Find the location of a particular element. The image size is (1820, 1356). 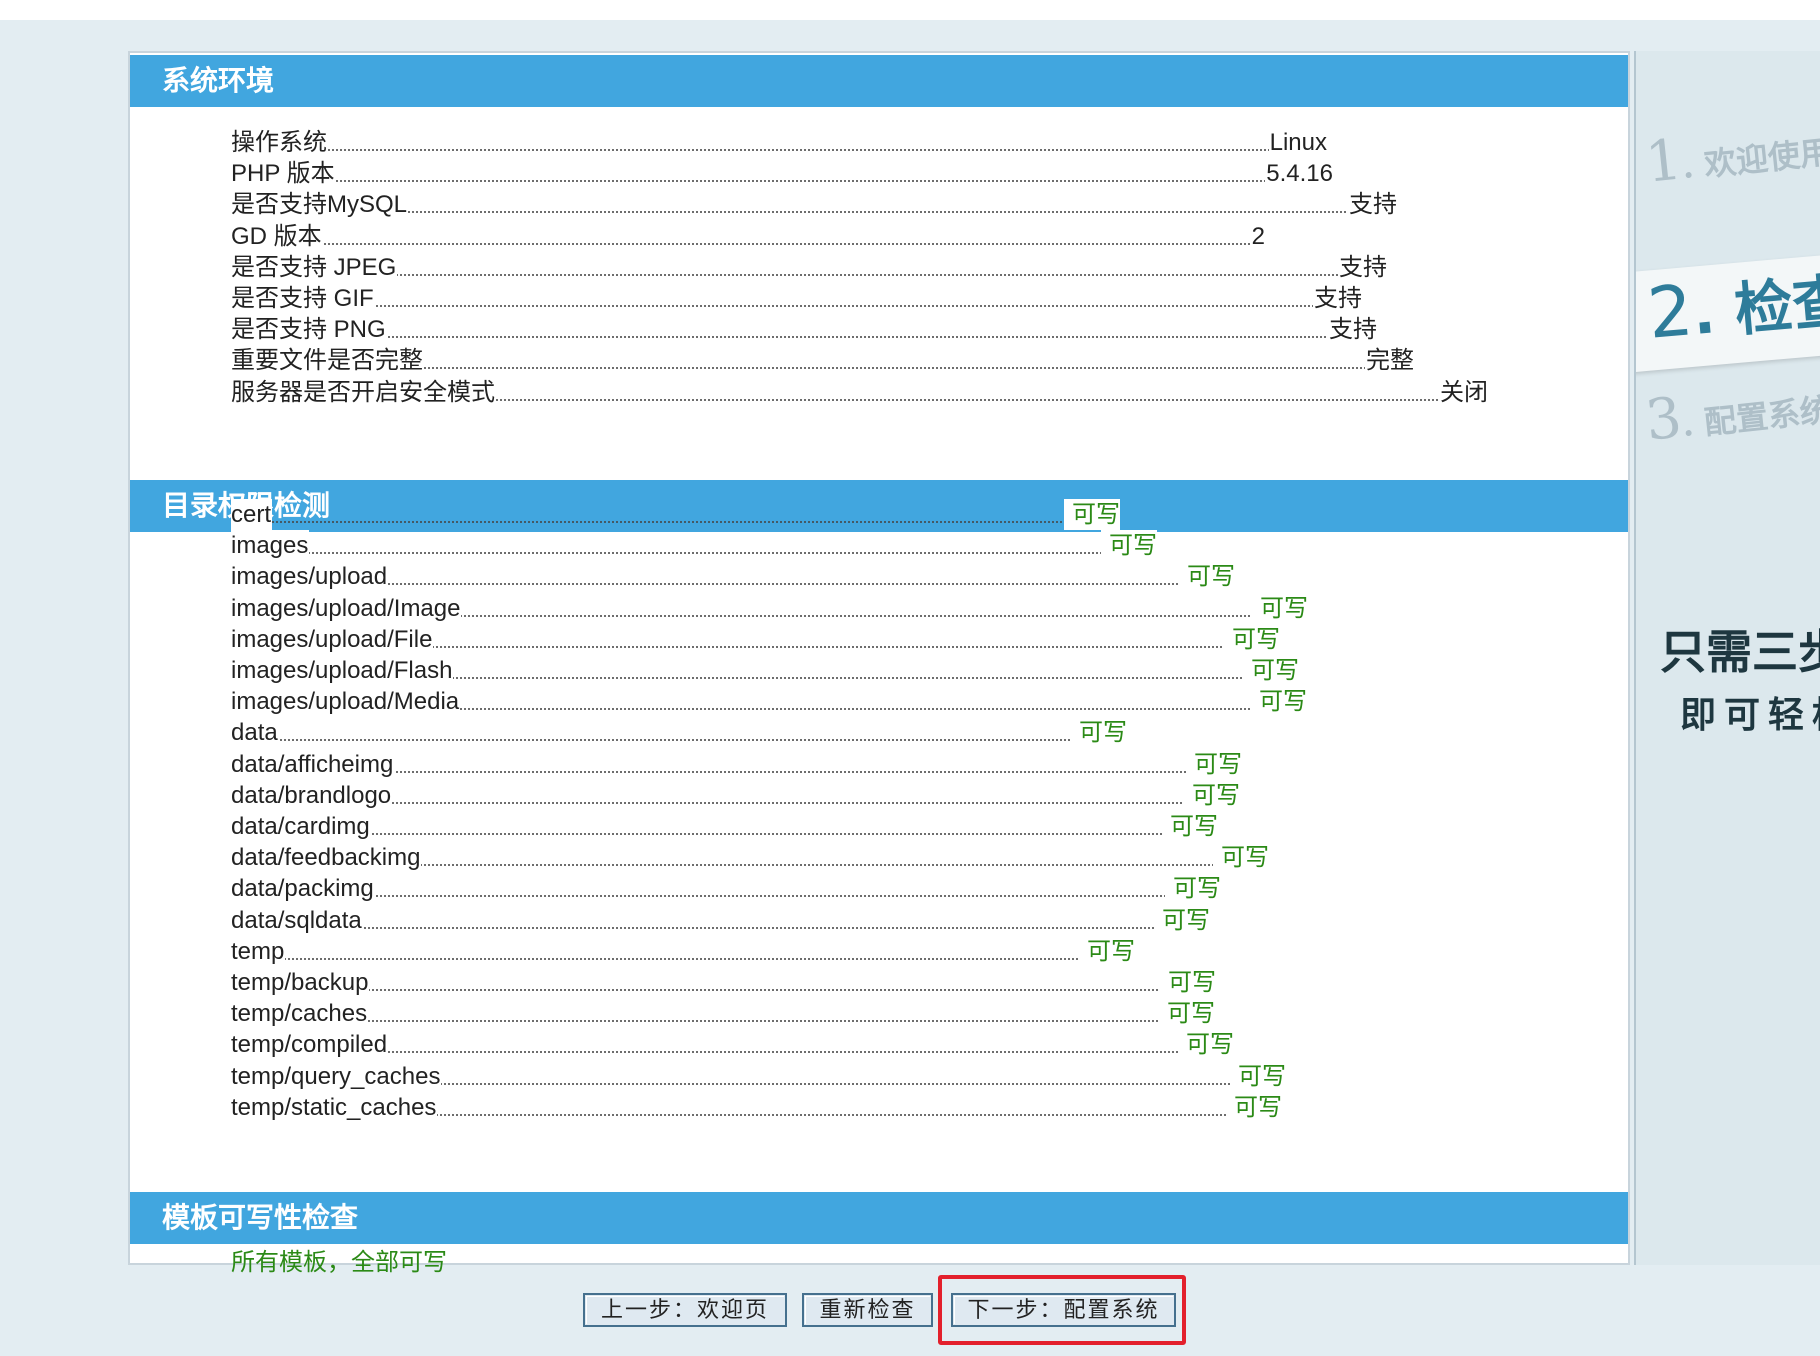

check-item-label: data/sqldata is located at coordinates (297, 920).